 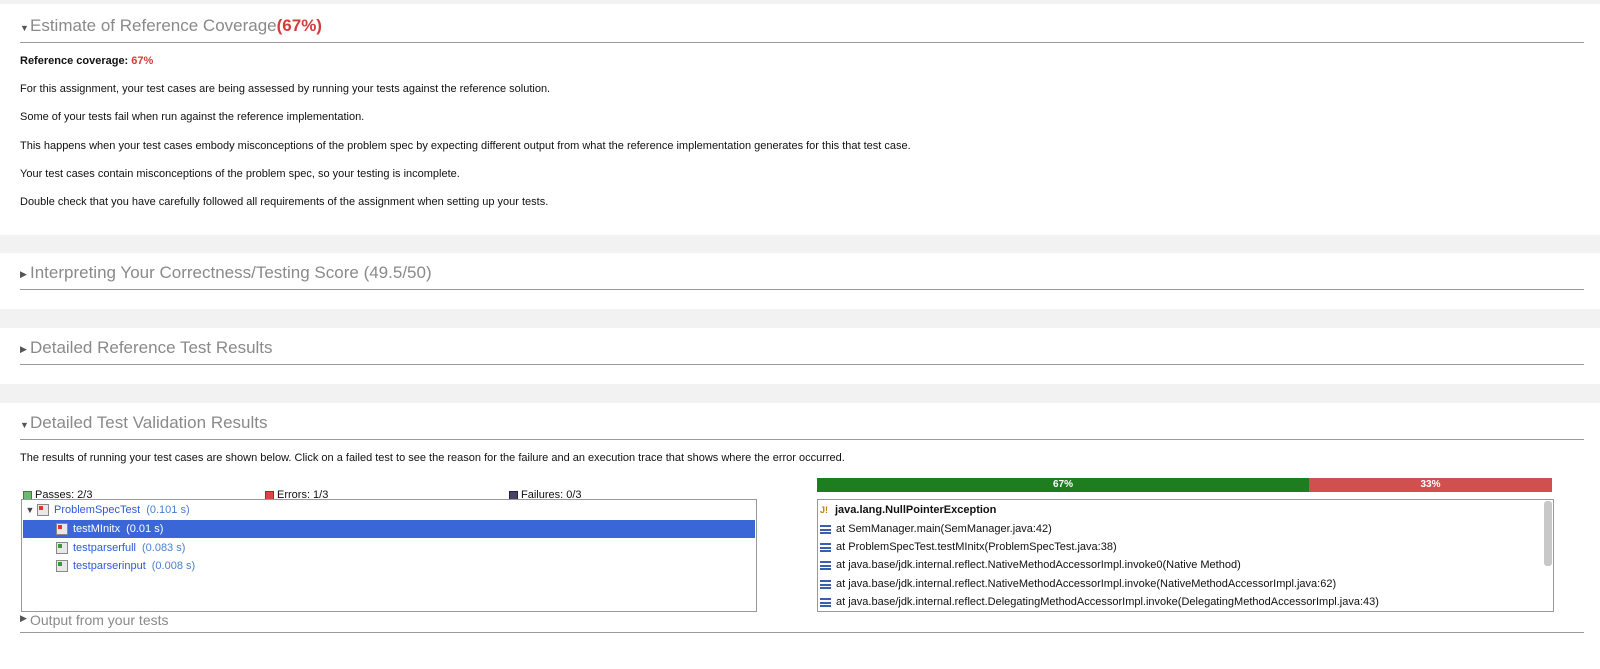 What do you see at coordinates (176, 25) in the screenshot?
I see `coverage-section-title: Estimate of Reference Coverage(67%)` at bounding box center [176, 25].